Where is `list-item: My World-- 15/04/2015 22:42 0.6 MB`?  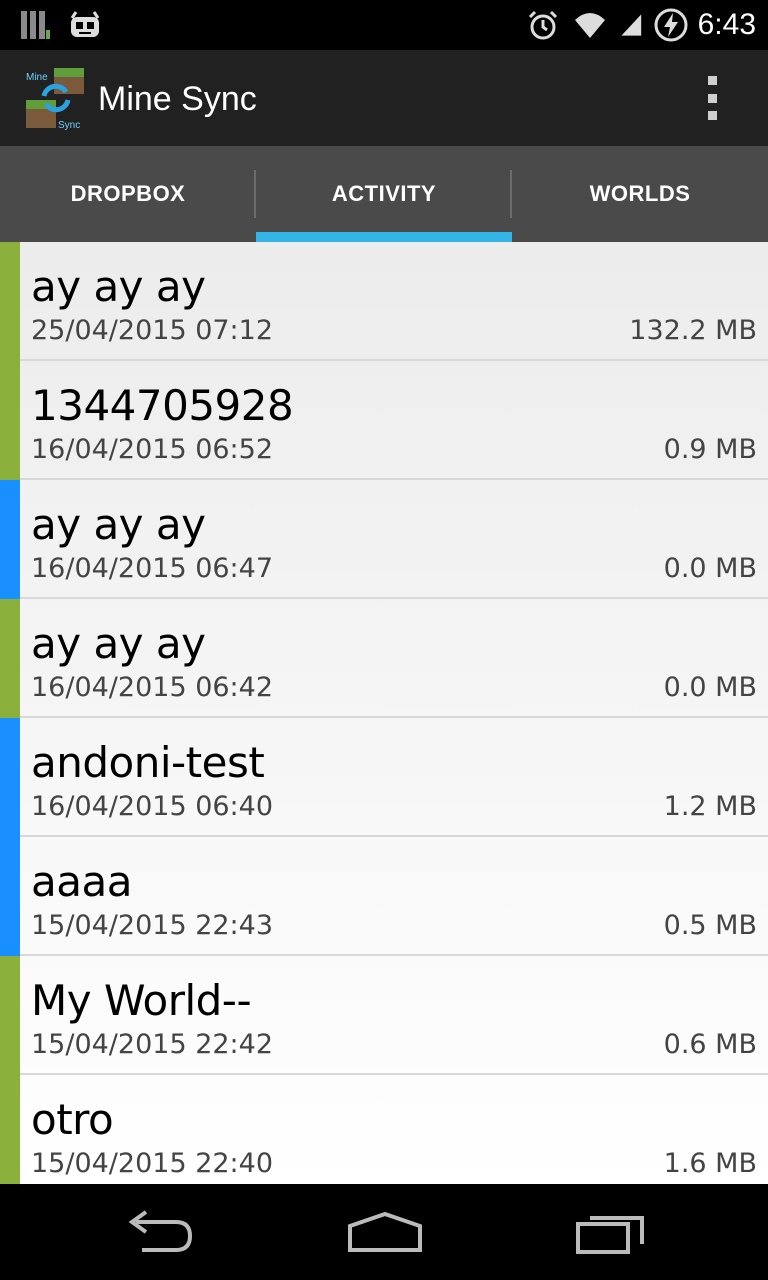
list-item: My World-- 15/04/2015 22:42 0.6 MB is located at coordinates (384, 1015).